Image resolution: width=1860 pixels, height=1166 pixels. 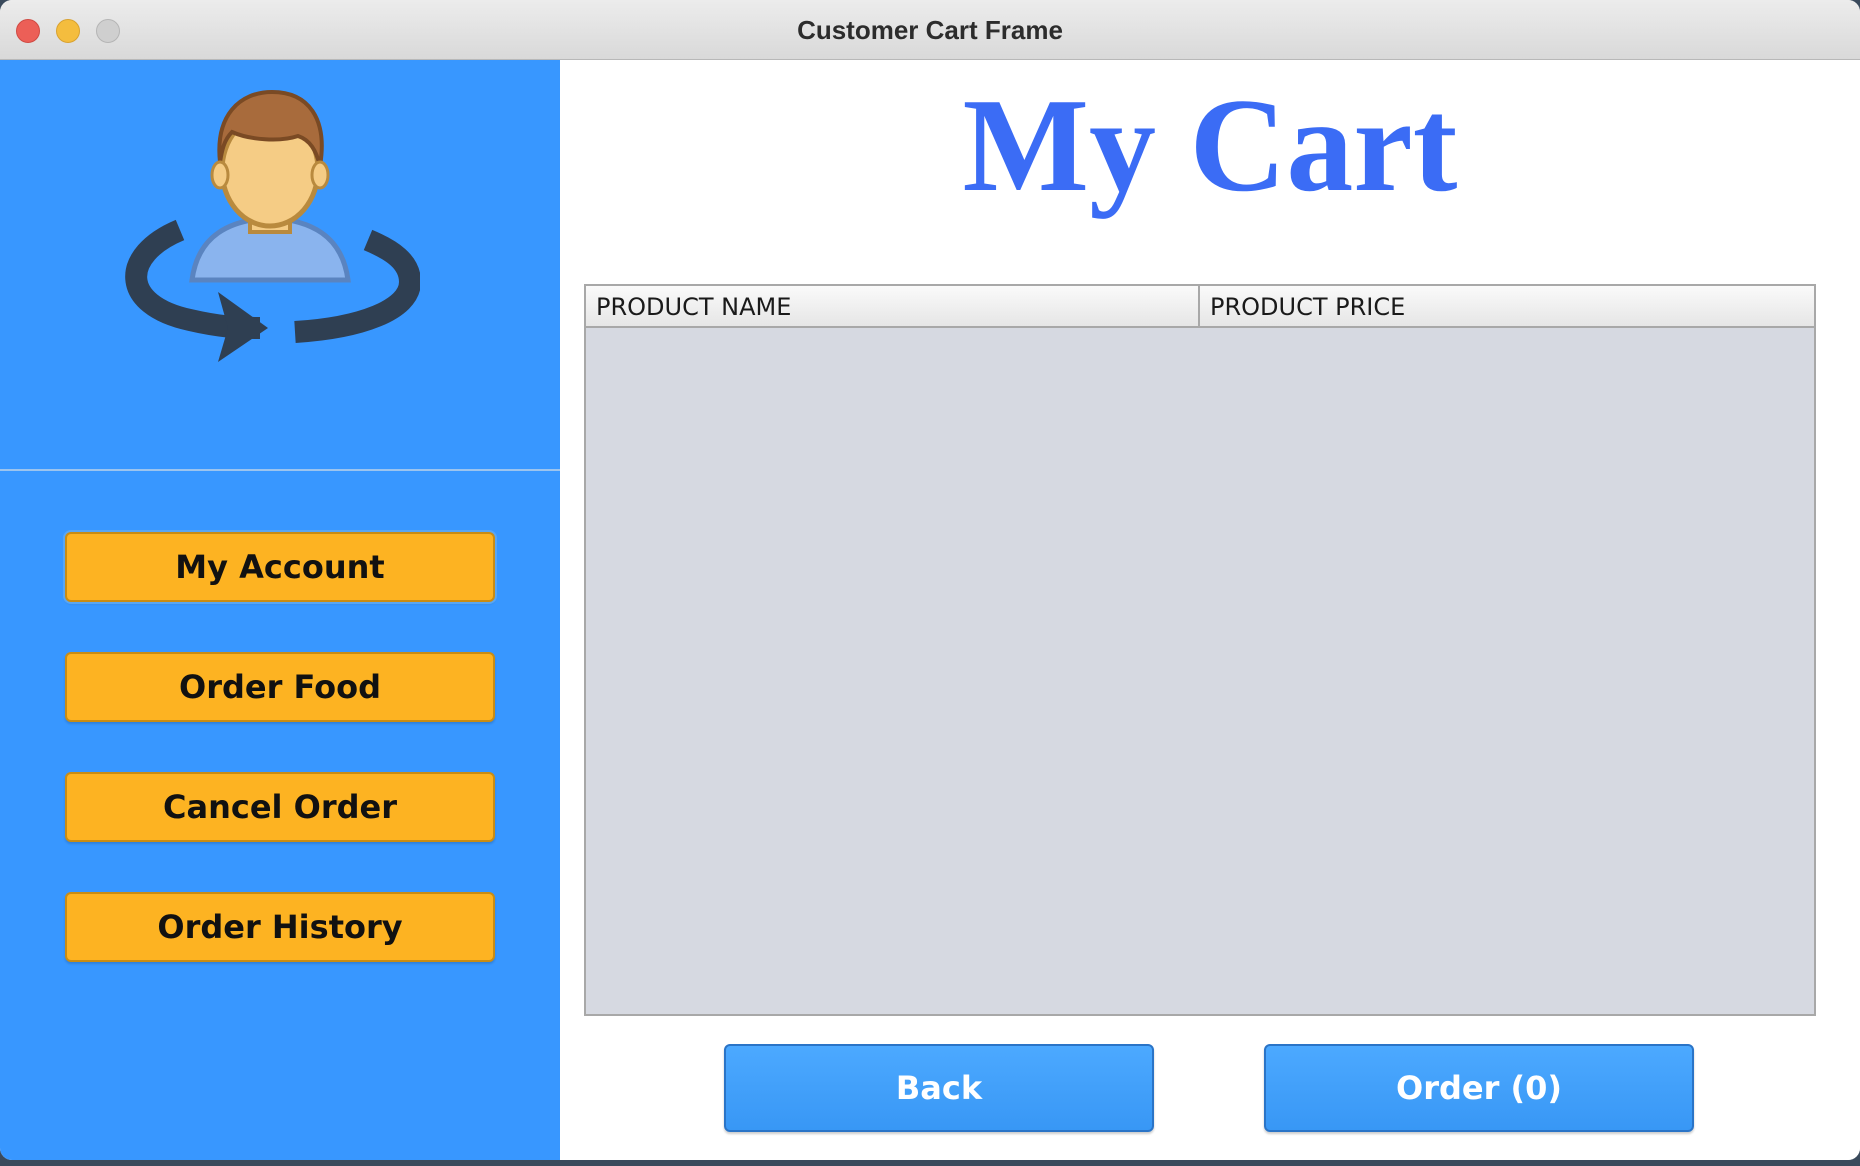 I want to click on title-bar: Customer Cart Frame, so click(x=930, y=30).